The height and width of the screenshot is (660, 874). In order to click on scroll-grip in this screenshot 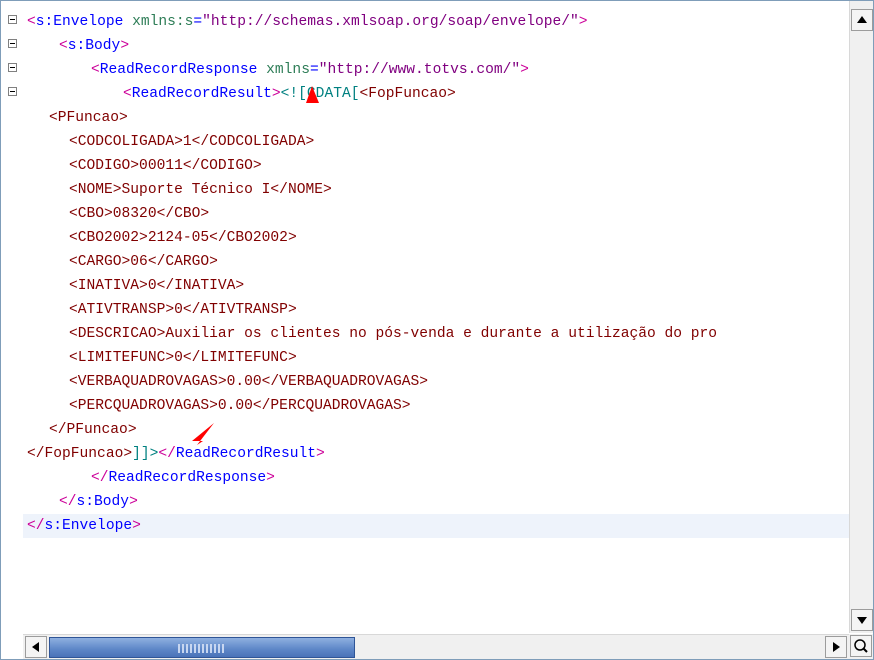, I will do `click(202, 648)`.